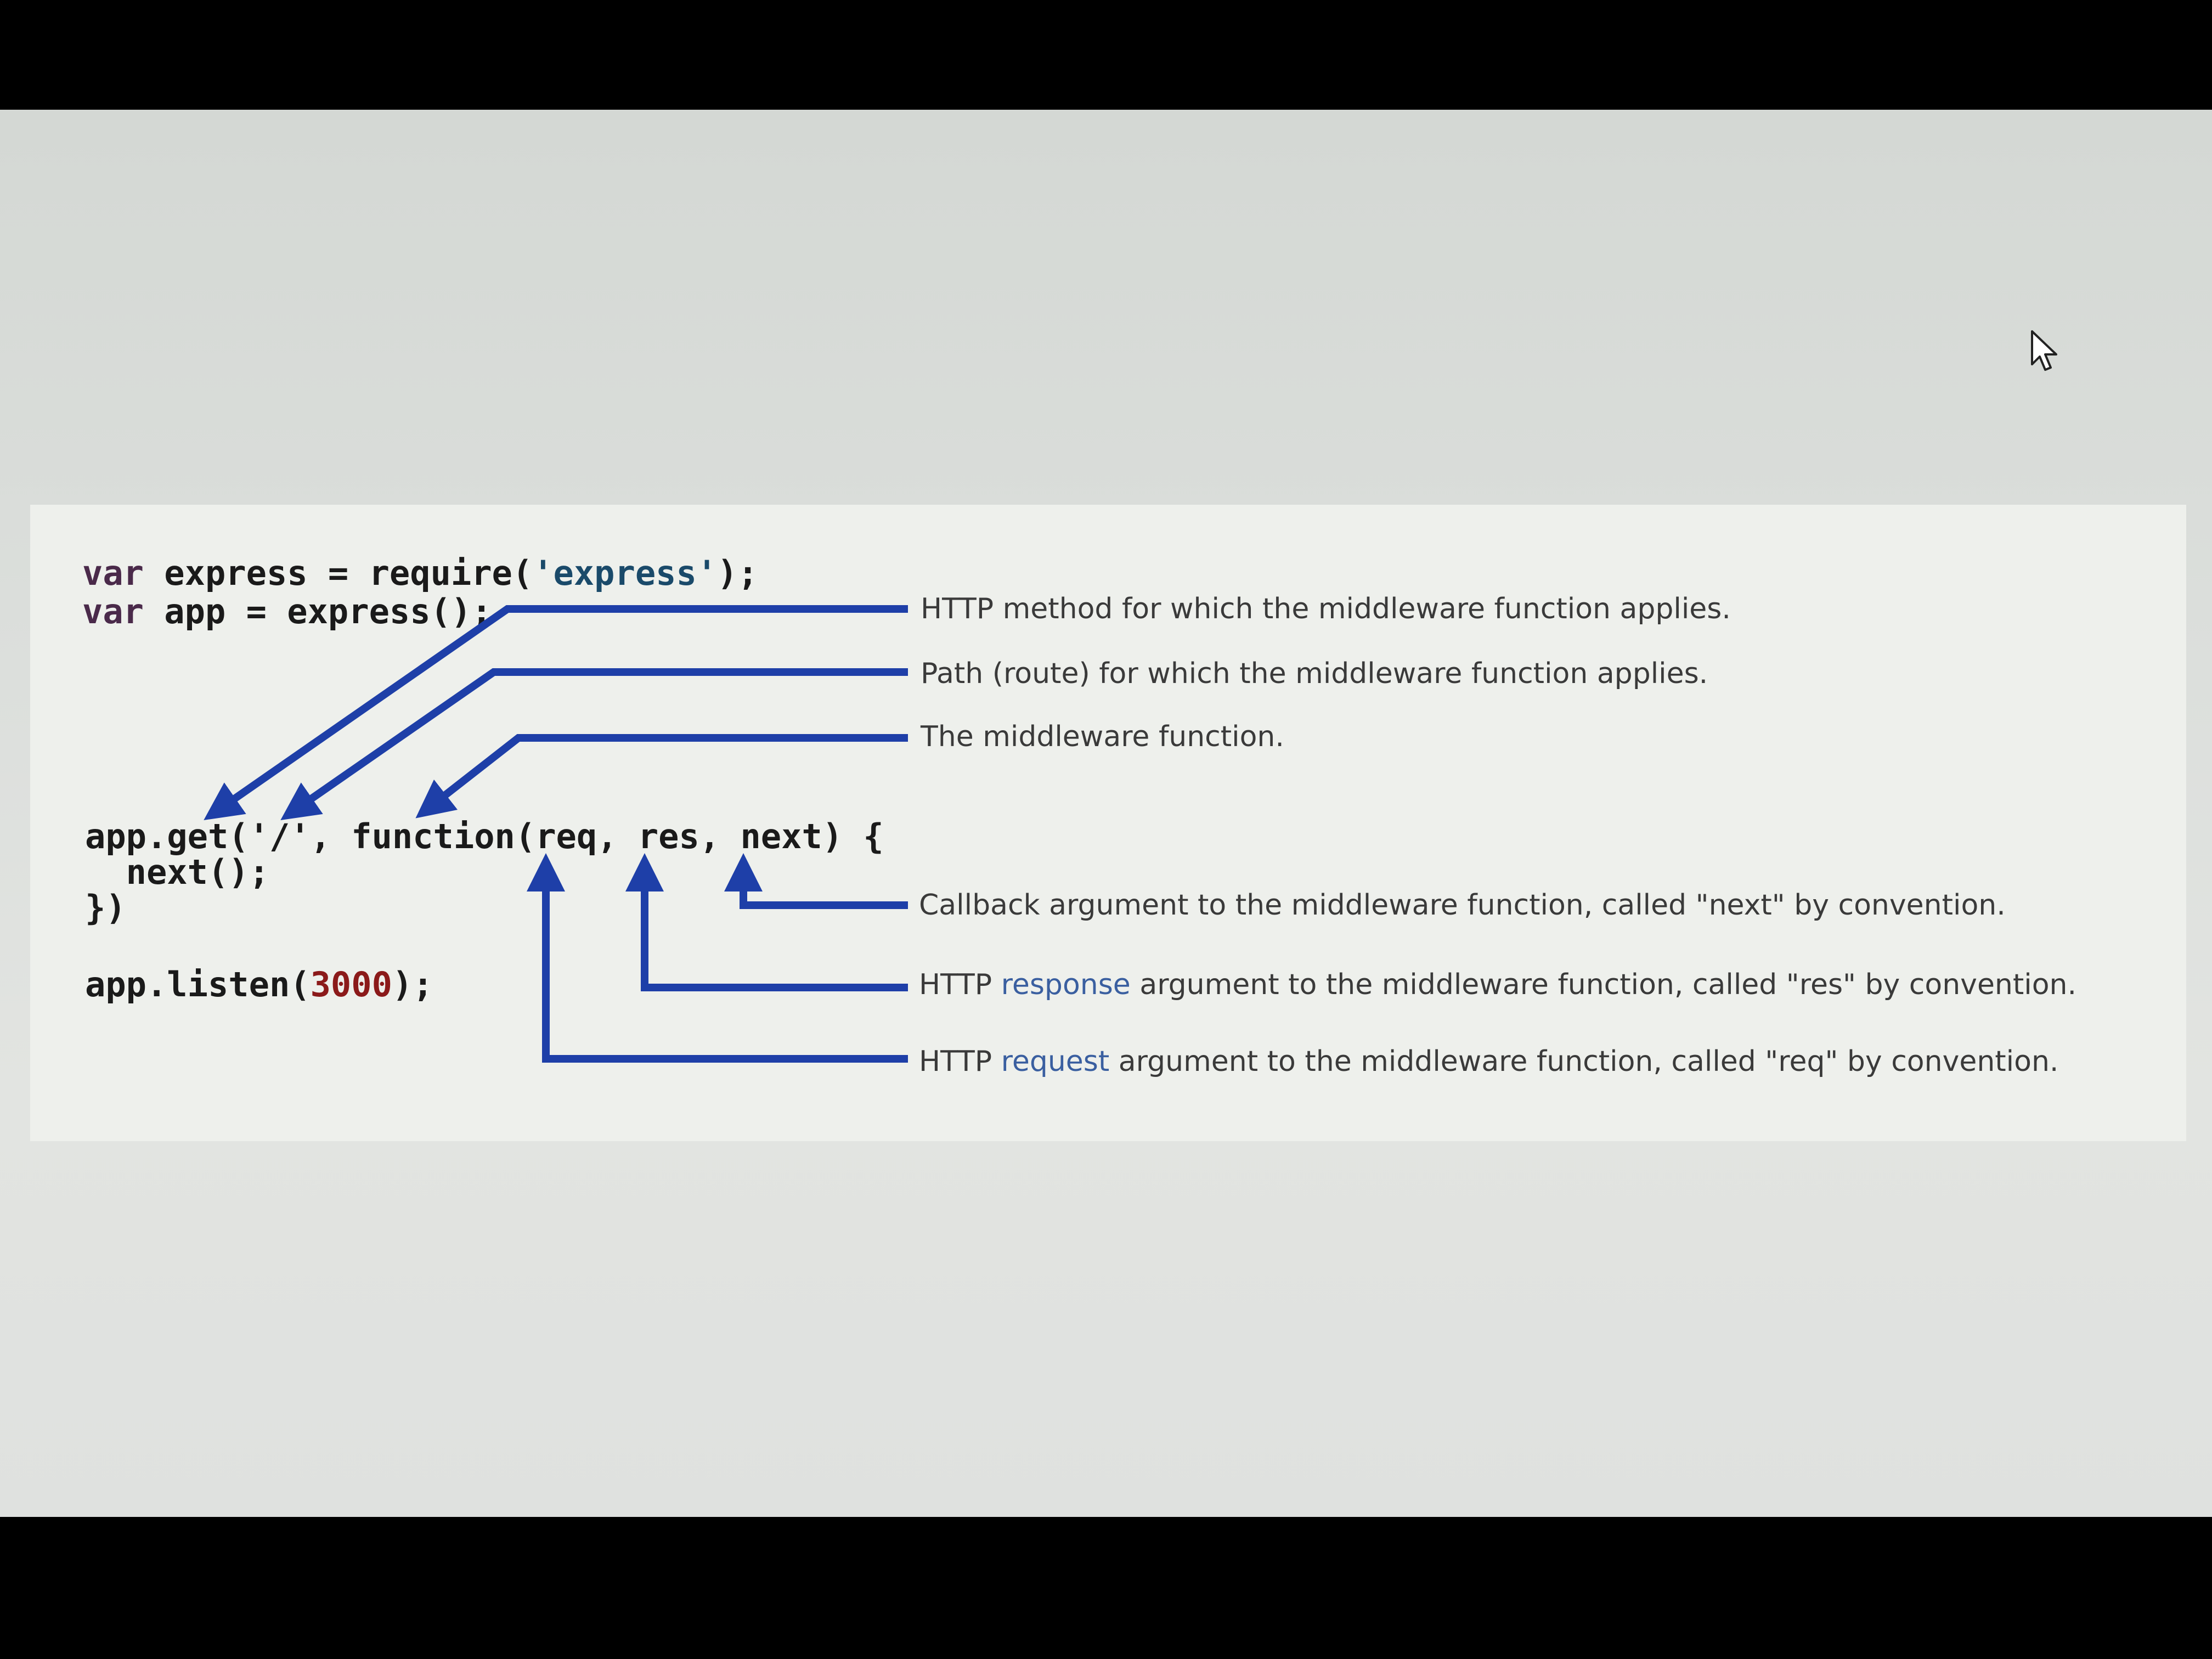 The width and height of the screenshot is (2212, 1659). I want to click on code-line-5: }), so click(105, 908).